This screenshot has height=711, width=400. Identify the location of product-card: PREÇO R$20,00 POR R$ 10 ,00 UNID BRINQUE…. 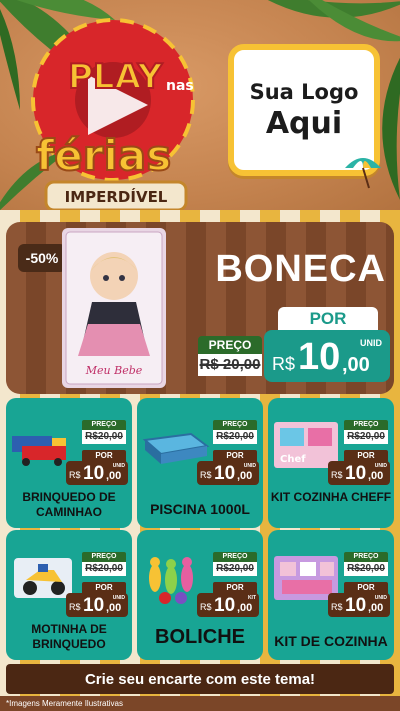
(69, 463).